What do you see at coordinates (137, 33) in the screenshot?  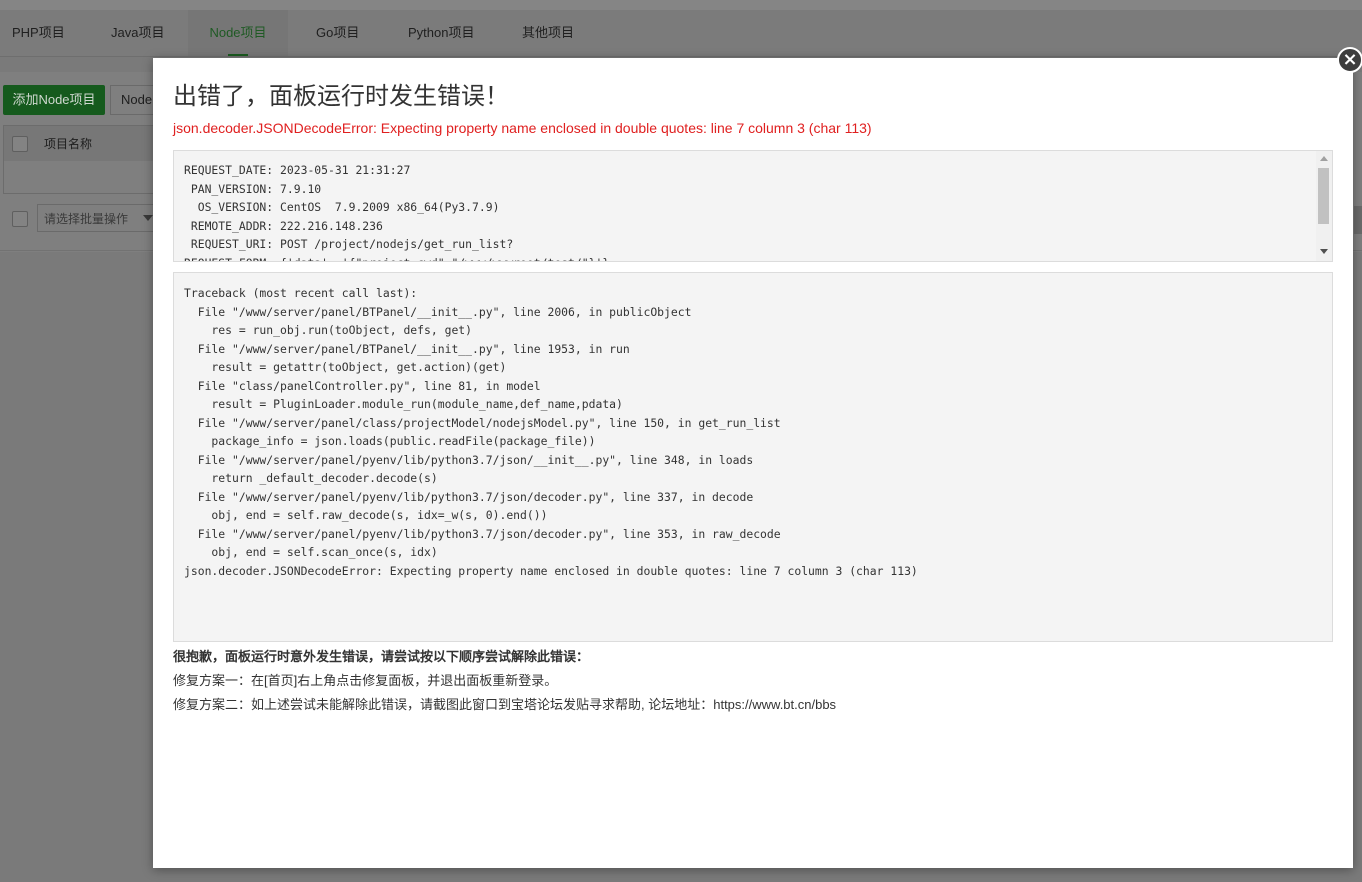 I see `tab-java: Java项目` at bounding box center [137, 33].